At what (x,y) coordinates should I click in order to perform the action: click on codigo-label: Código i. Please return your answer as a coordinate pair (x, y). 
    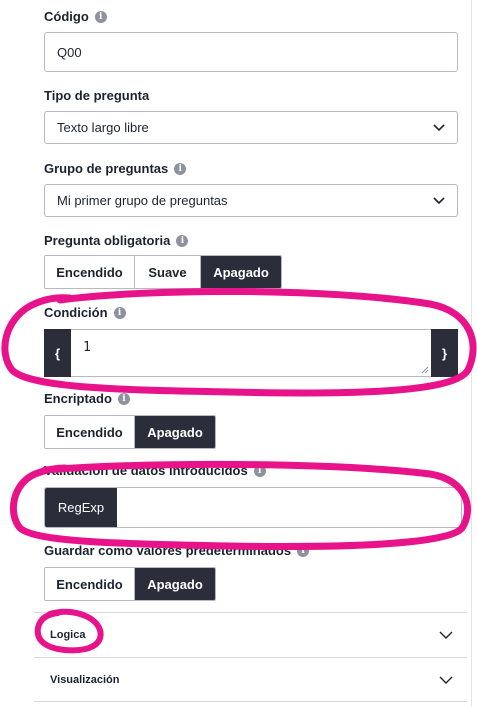
    Looking at the image, I should click on (75, 16).